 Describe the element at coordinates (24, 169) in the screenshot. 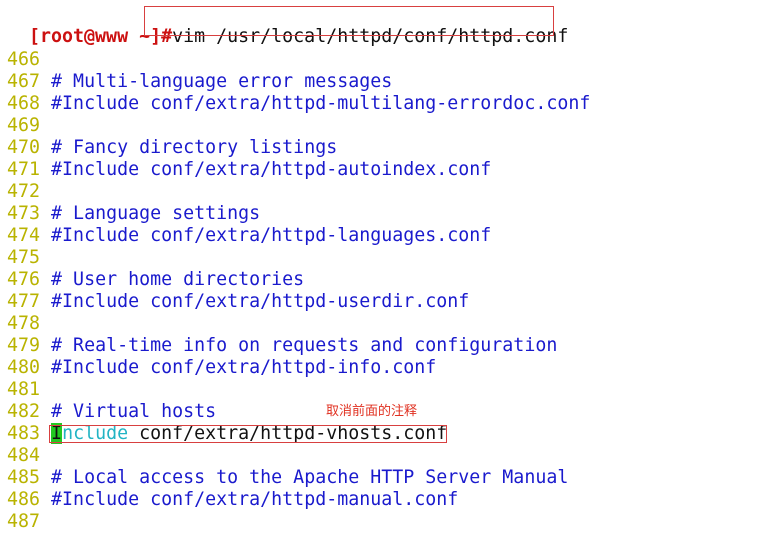

I see `line-number: 471` at that location.